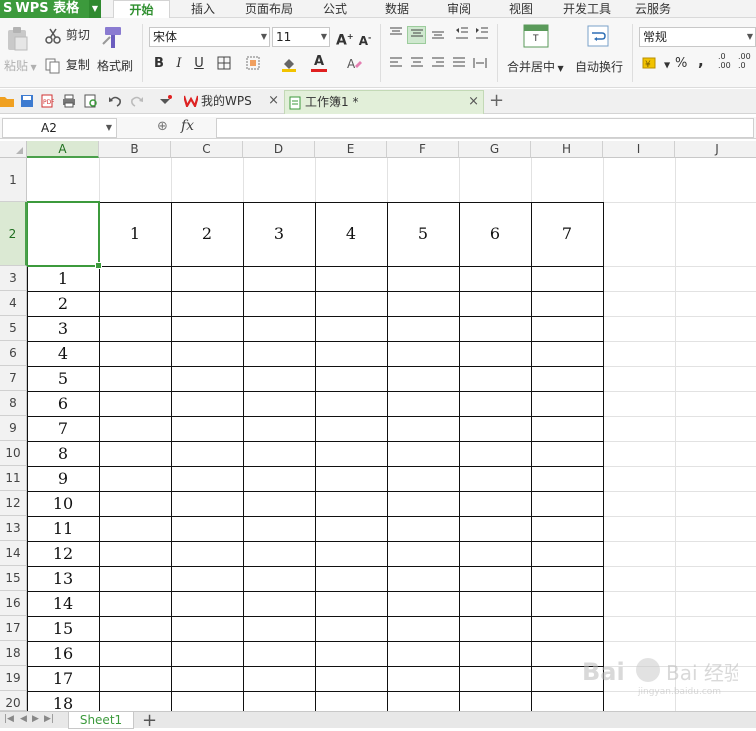  What do you see at coordinates (13, 149) in the screenshot?
I see `select-all-button` at bounding box center [13, 149].